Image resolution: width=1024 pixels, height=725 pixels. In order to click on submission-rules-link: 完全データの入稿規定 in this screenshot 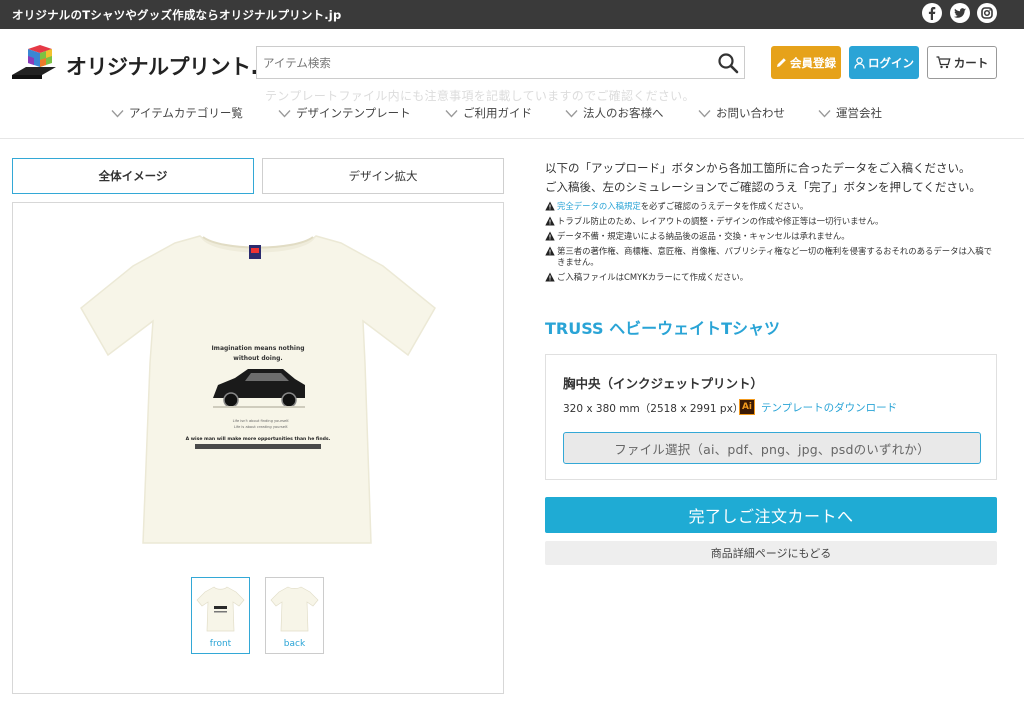, I will do `click(599, 206)`.